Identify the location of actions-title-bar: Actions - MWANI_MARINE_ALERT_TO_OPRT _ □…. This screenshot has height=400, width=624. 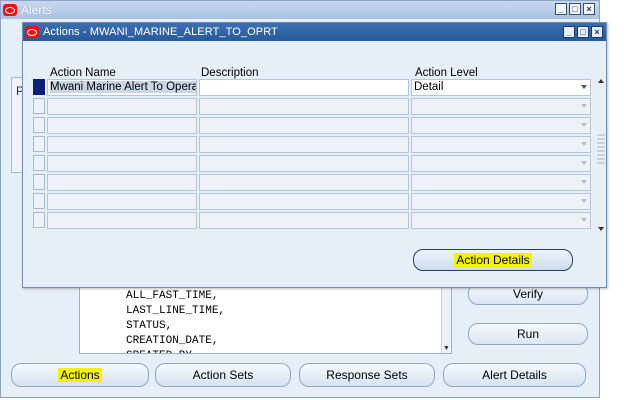
(314, 32).